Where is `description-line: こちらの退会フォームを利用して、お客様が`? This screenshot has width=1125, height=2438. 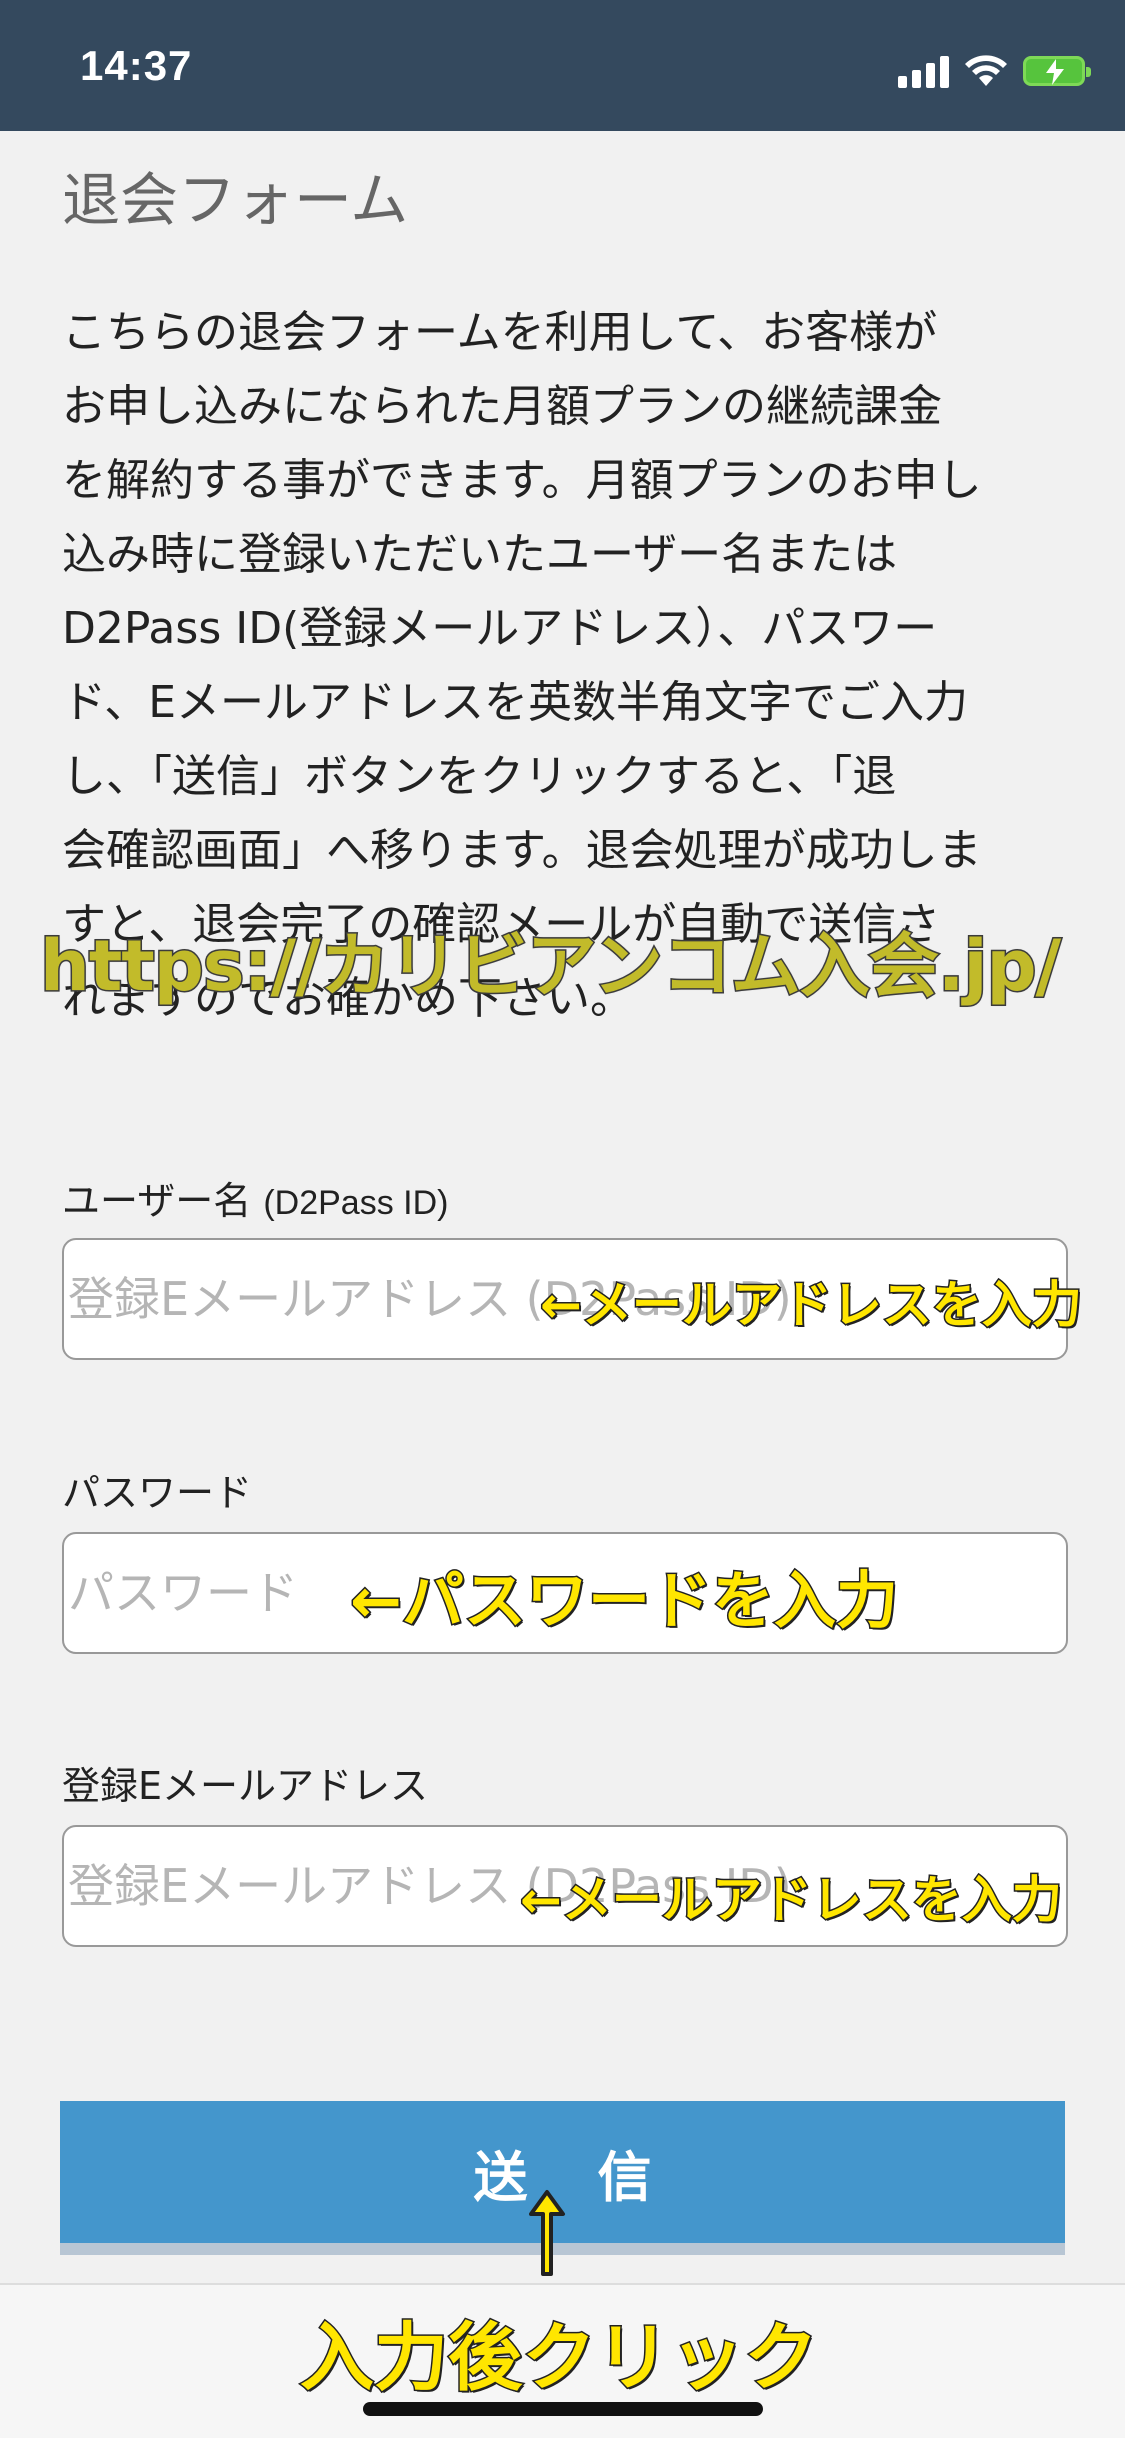
description-line: こちらの退会フォームを利用して、お客様が is located at coordinates (500, 332).